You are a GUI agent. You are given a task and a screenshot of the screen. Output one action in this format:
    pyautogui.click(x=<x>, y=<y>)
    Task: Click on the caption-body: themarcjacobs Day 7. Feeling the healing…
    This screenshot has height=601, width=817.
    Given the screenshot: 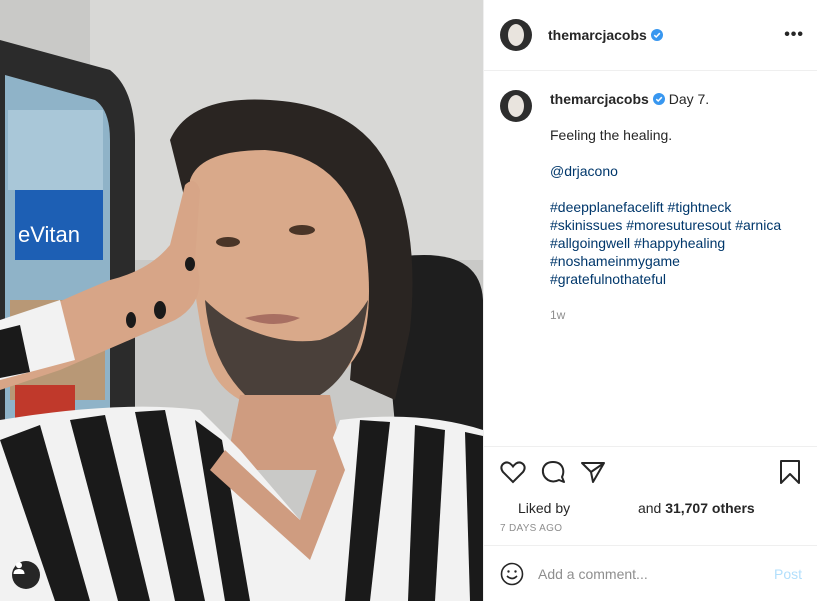 What is the action you would take?
    pyautogui.click(x=665, y=207)
    